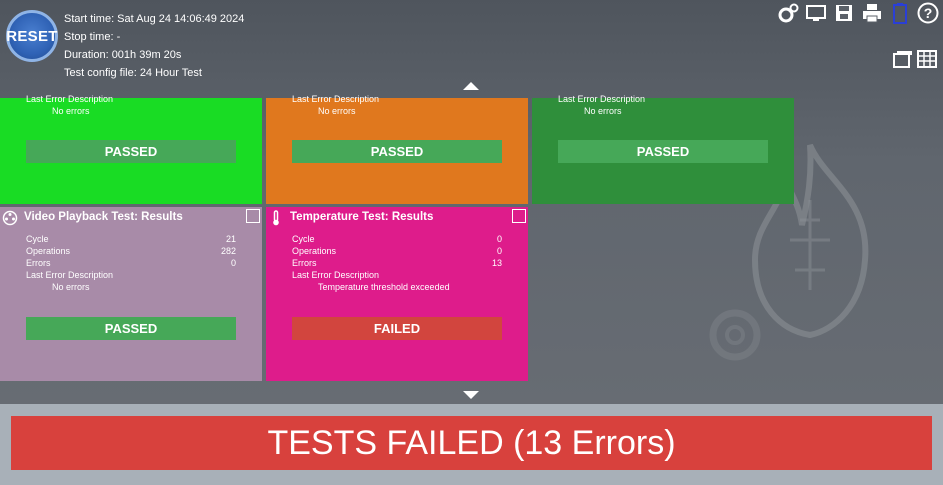 Image resolution: width=943 pixels, height=485 pixels. What do you see at coordinates (131, 239) in the screenshot?
I see `cycle-row: Cycle 21` at bounding box center [131, 239].